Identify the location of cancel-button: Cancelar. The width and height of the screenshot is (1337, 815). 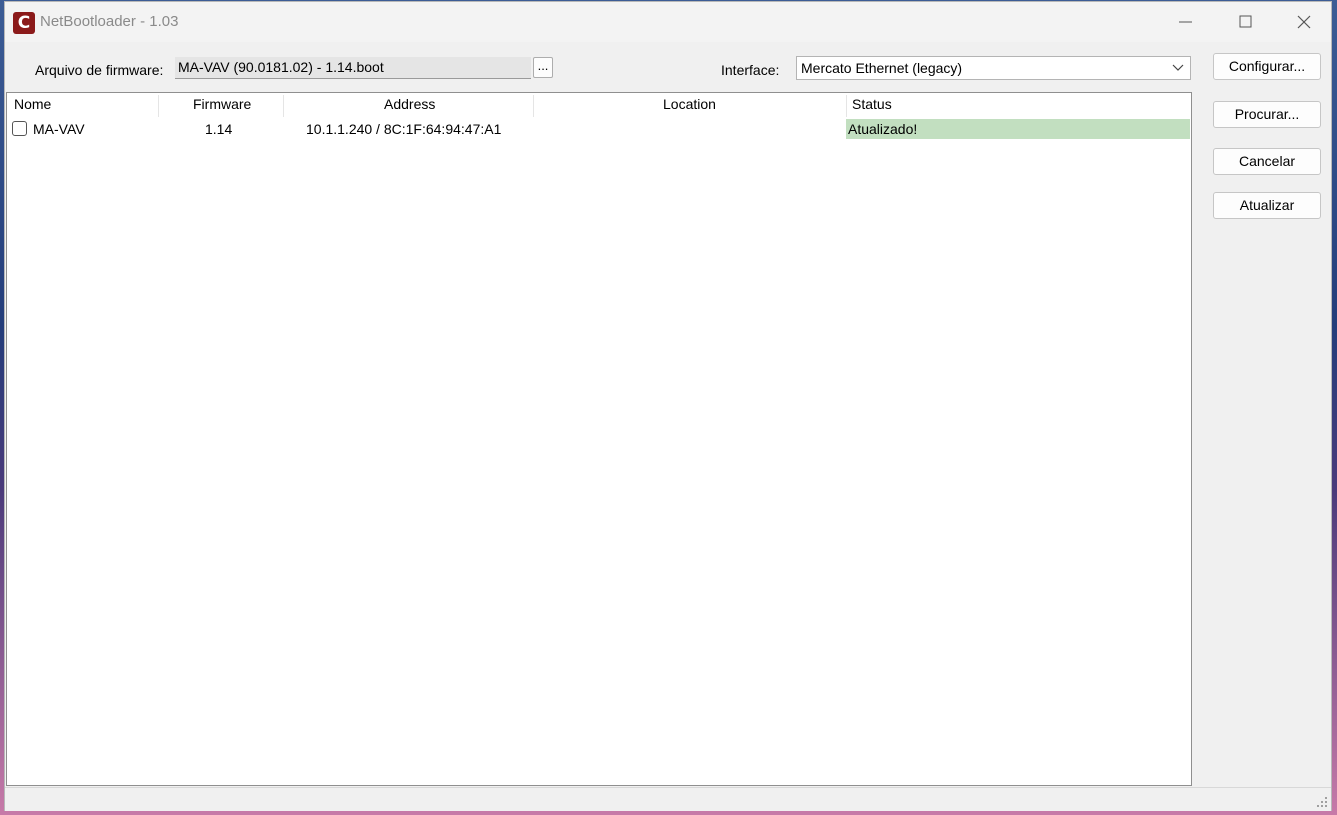
(1267, 161).